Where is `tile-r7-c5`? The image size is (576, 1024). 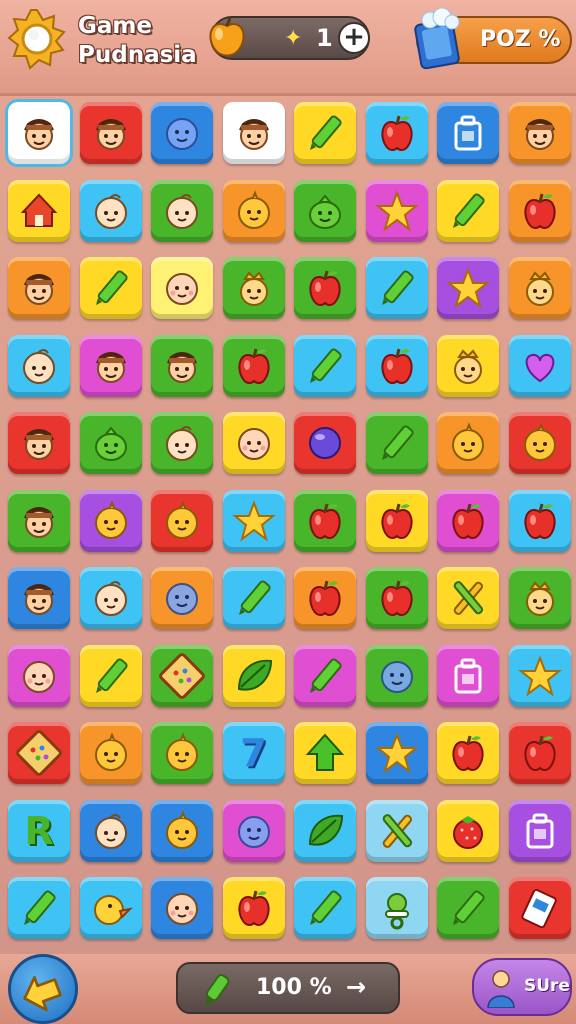 tile-r7-c5 is located at coordinates (325, 598).